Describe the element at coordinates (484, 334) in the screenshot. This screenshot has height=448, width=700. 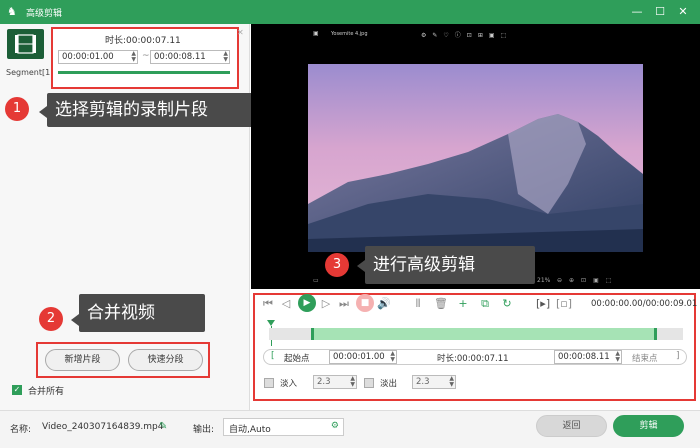
I see `timeline-selection` at that location.